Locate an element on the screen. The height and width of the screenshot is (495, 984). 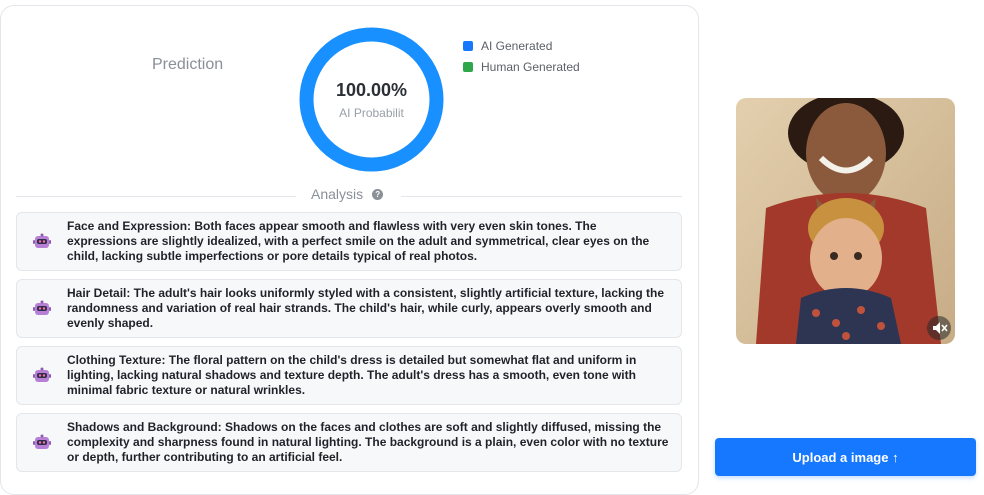
legend: AI Generated Human Generated is located at coordinates (521, 56).